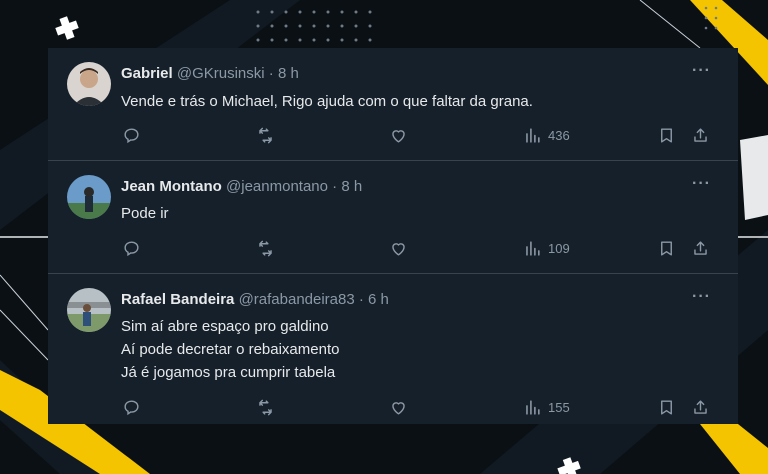 This screenshot has height=474, width=768. Describe the element at coordinates (177, 299) in the screenshot. I see `display-name: Rafael Bandeira` at that location.